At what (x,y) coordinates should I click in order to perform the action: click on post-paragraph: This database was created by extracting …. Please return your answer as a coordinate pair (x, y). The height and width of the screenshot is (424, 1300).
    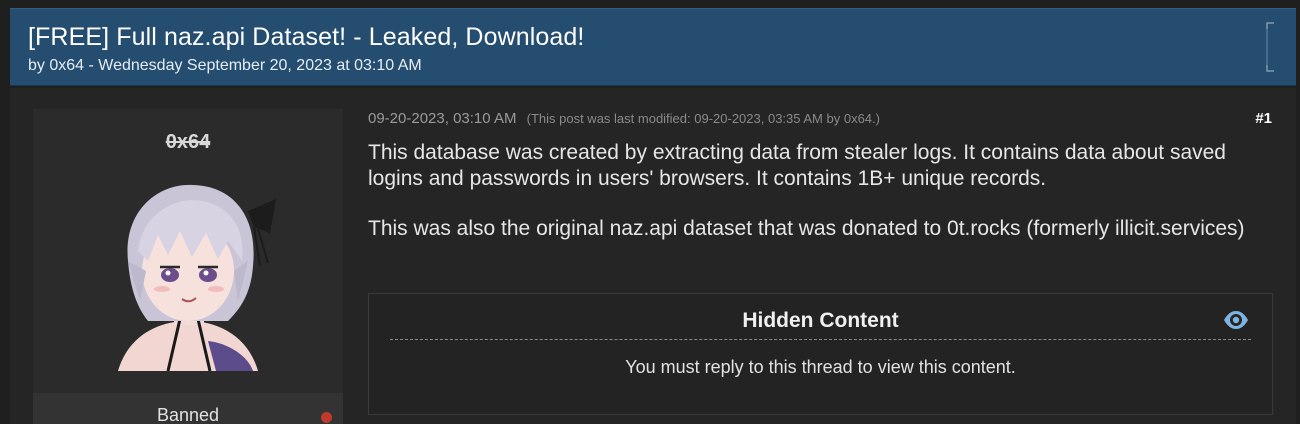
    Looking at the image, I should click on (797, 165).